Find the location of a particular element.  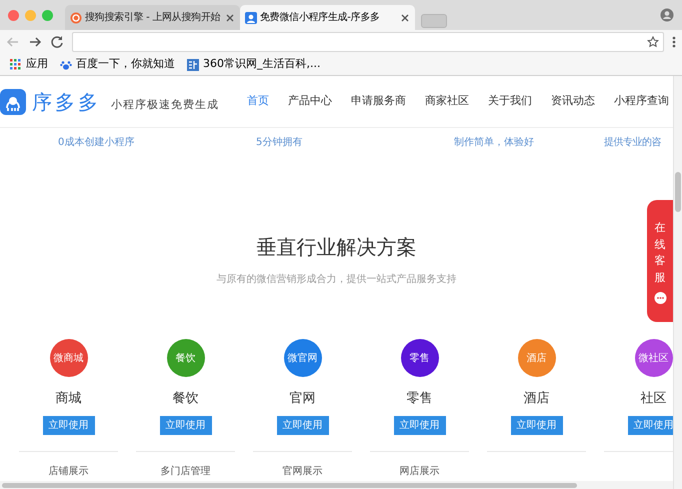

industry-badge: 零售 is located at coordinates (419, 358).